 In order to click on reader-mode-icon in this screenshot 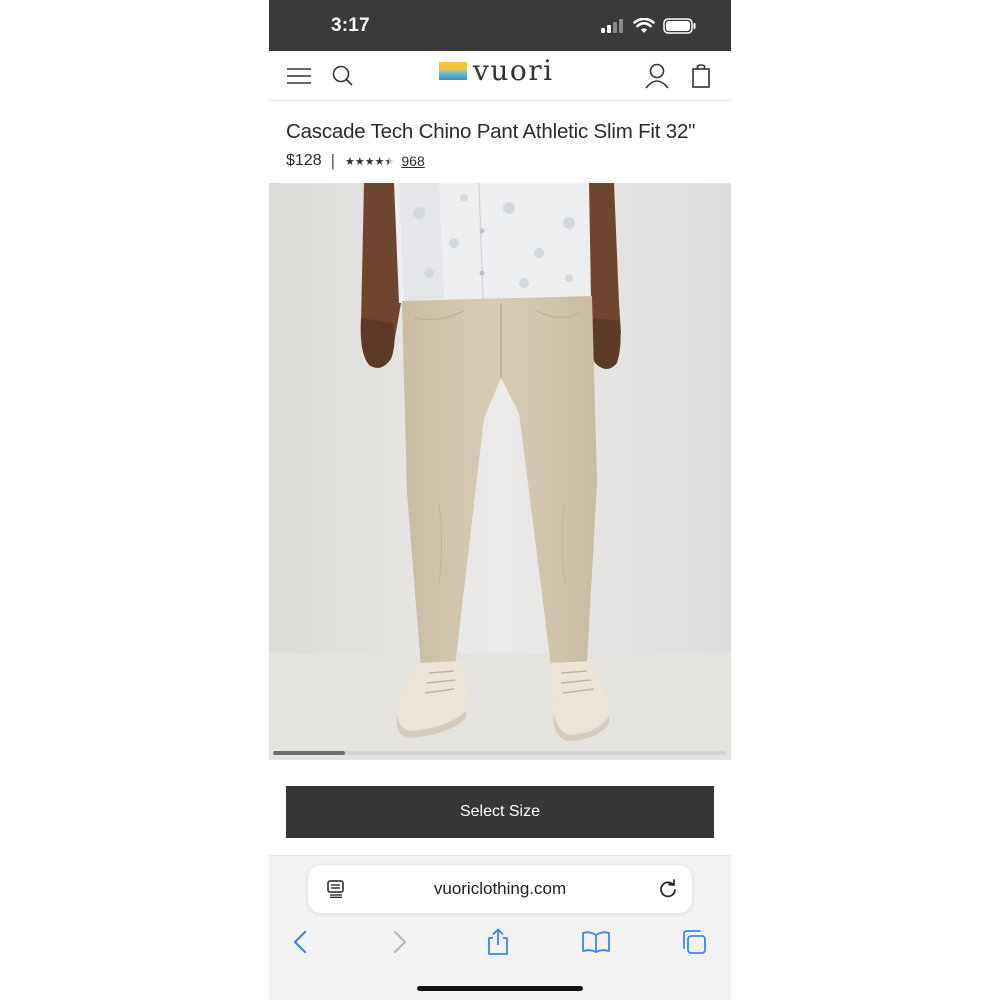, I will do `click(336, 889)`.